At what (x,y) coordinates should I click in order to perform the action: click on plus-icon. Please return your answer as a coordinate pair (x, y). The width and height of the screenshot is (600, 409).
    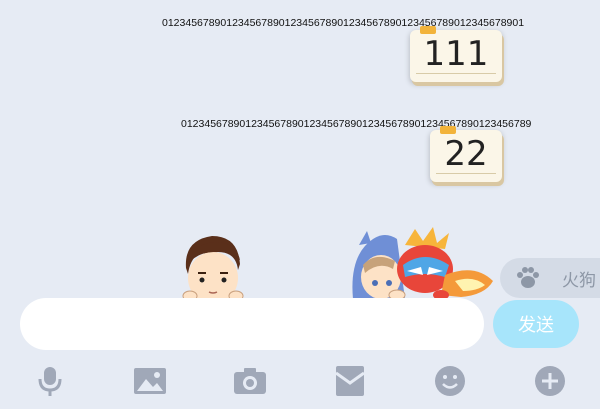
    Looking at the image, I should click on (550, 381).